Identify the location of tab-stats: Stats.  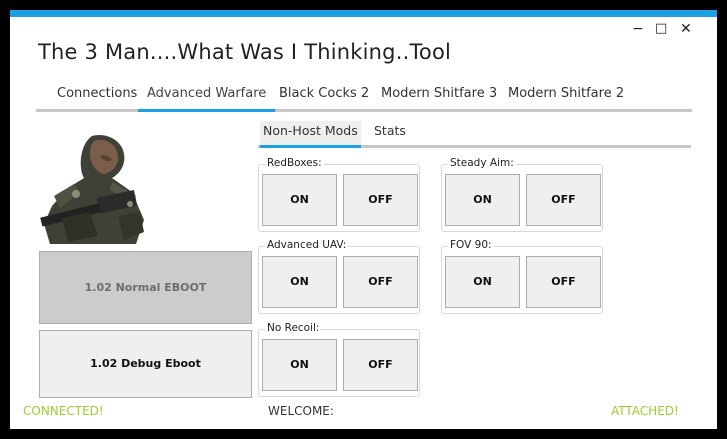
(390, 133).